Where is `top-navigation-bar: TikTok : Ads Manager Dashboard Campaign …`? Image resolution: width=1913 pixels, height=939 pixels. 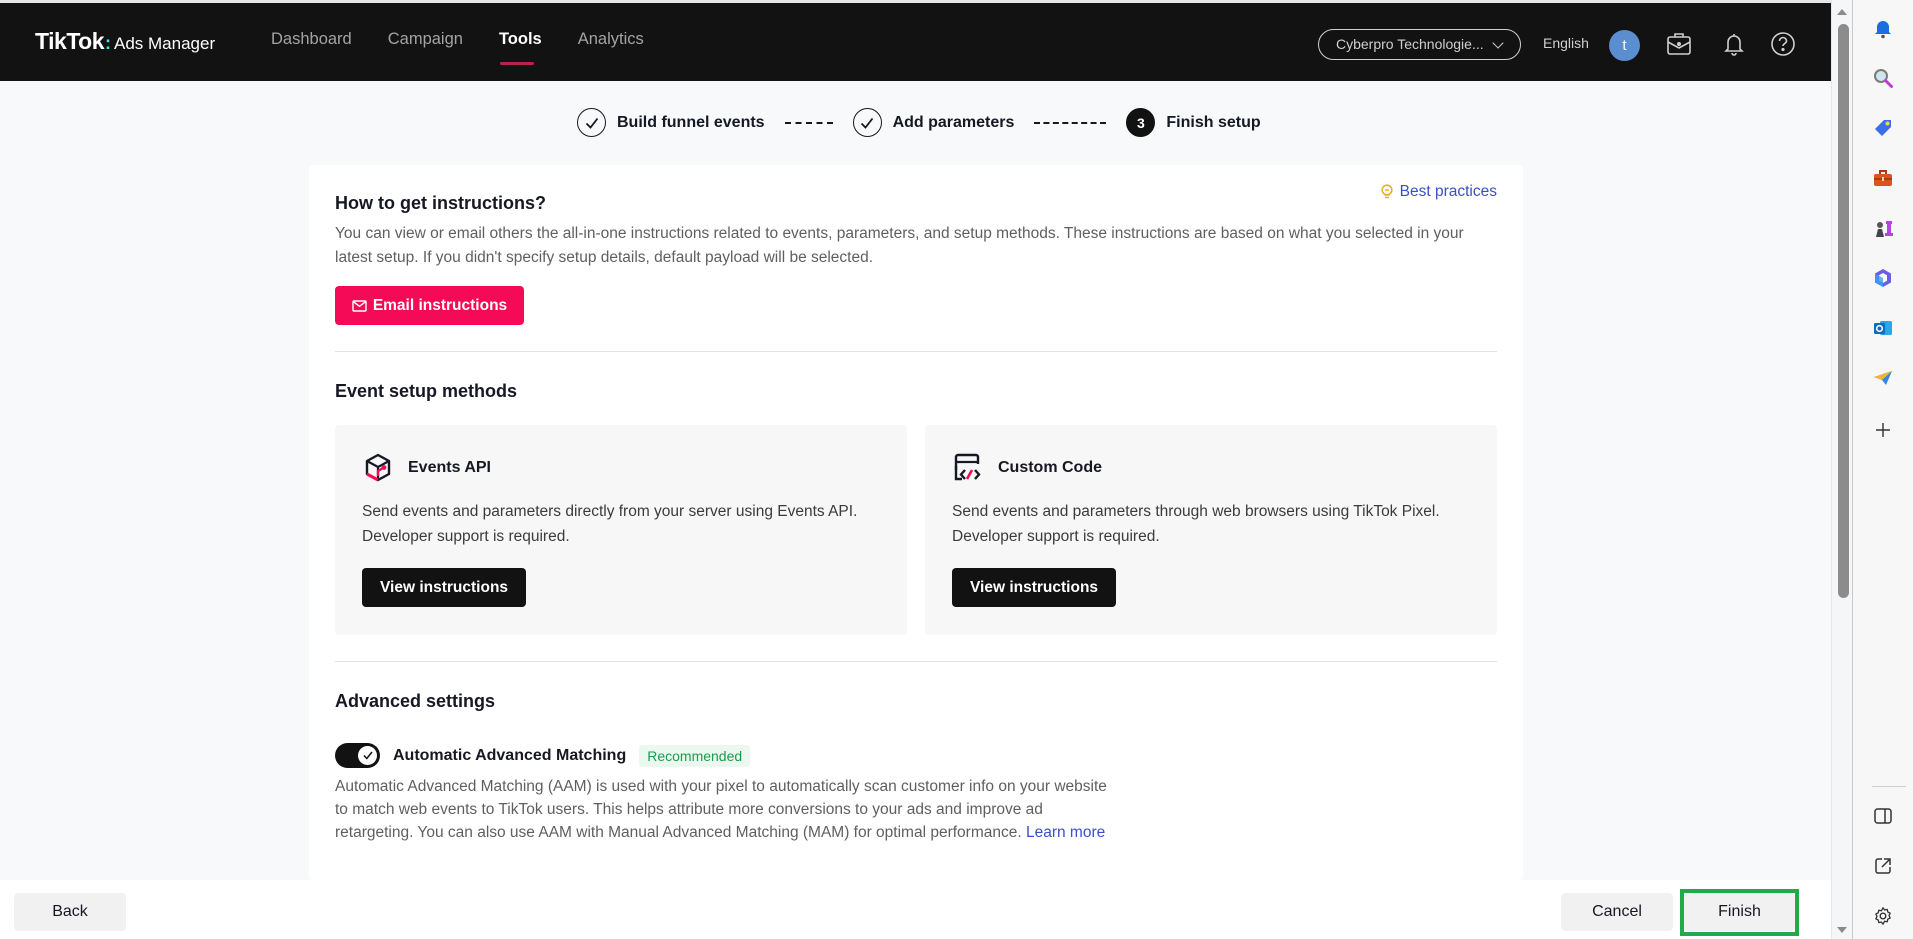 top-navigation-bar: TikTok : Ads Manager Dashboard Campaign … is located at coordinates (915, 40).